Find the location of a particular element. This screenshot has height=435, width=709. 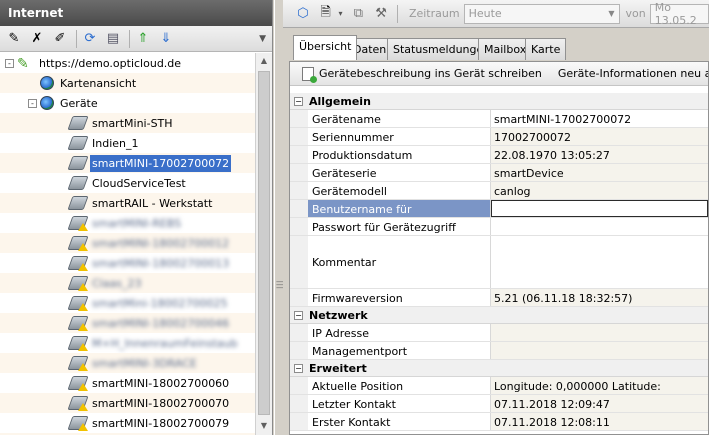

tree-item-label: smartMINI-17002700072 is located at coordinates (161, 163).